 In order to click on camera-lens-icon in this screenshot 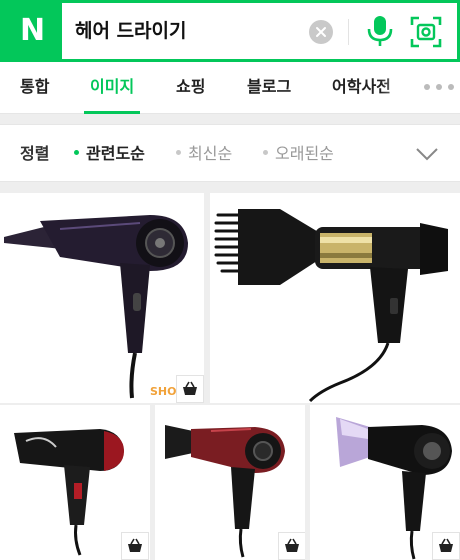, I will do `click(426, 32)`.